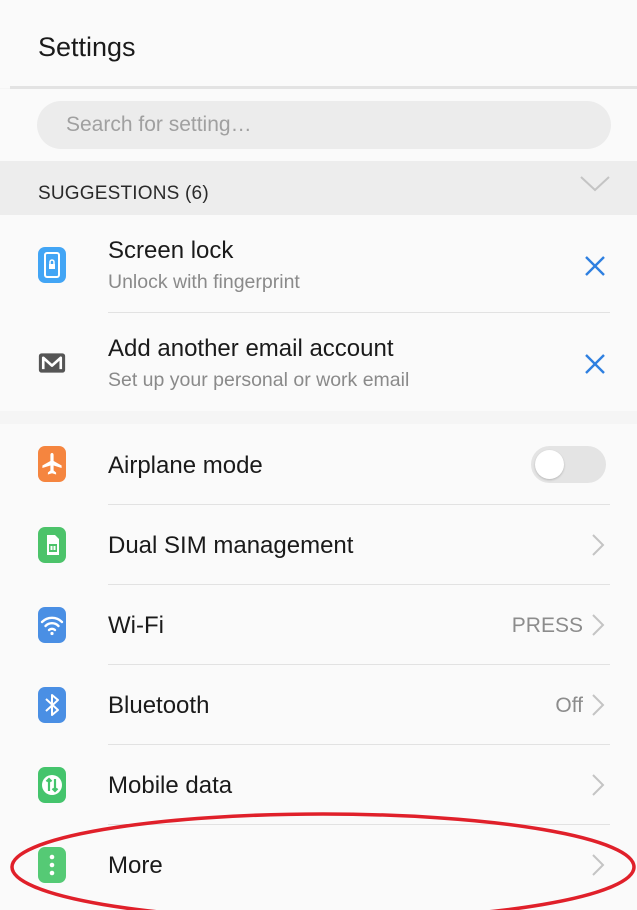  Describe the element at coordinates (135, 865) in the screenshot. I see `settings-item-label: More` at that location.